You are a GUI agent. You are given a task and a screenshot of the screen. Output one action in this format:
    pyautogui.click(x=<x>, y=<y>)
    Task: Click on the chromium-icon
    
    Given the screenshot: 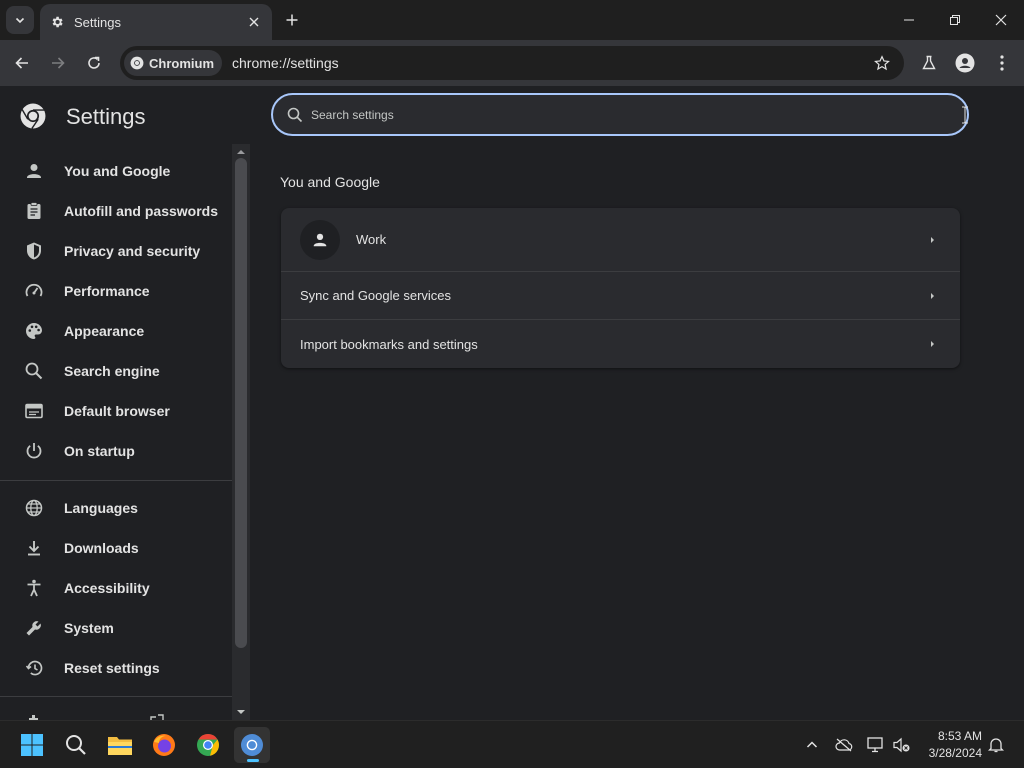 What is the action you would take?
    pyautogui.click(x=252, y=745)
    